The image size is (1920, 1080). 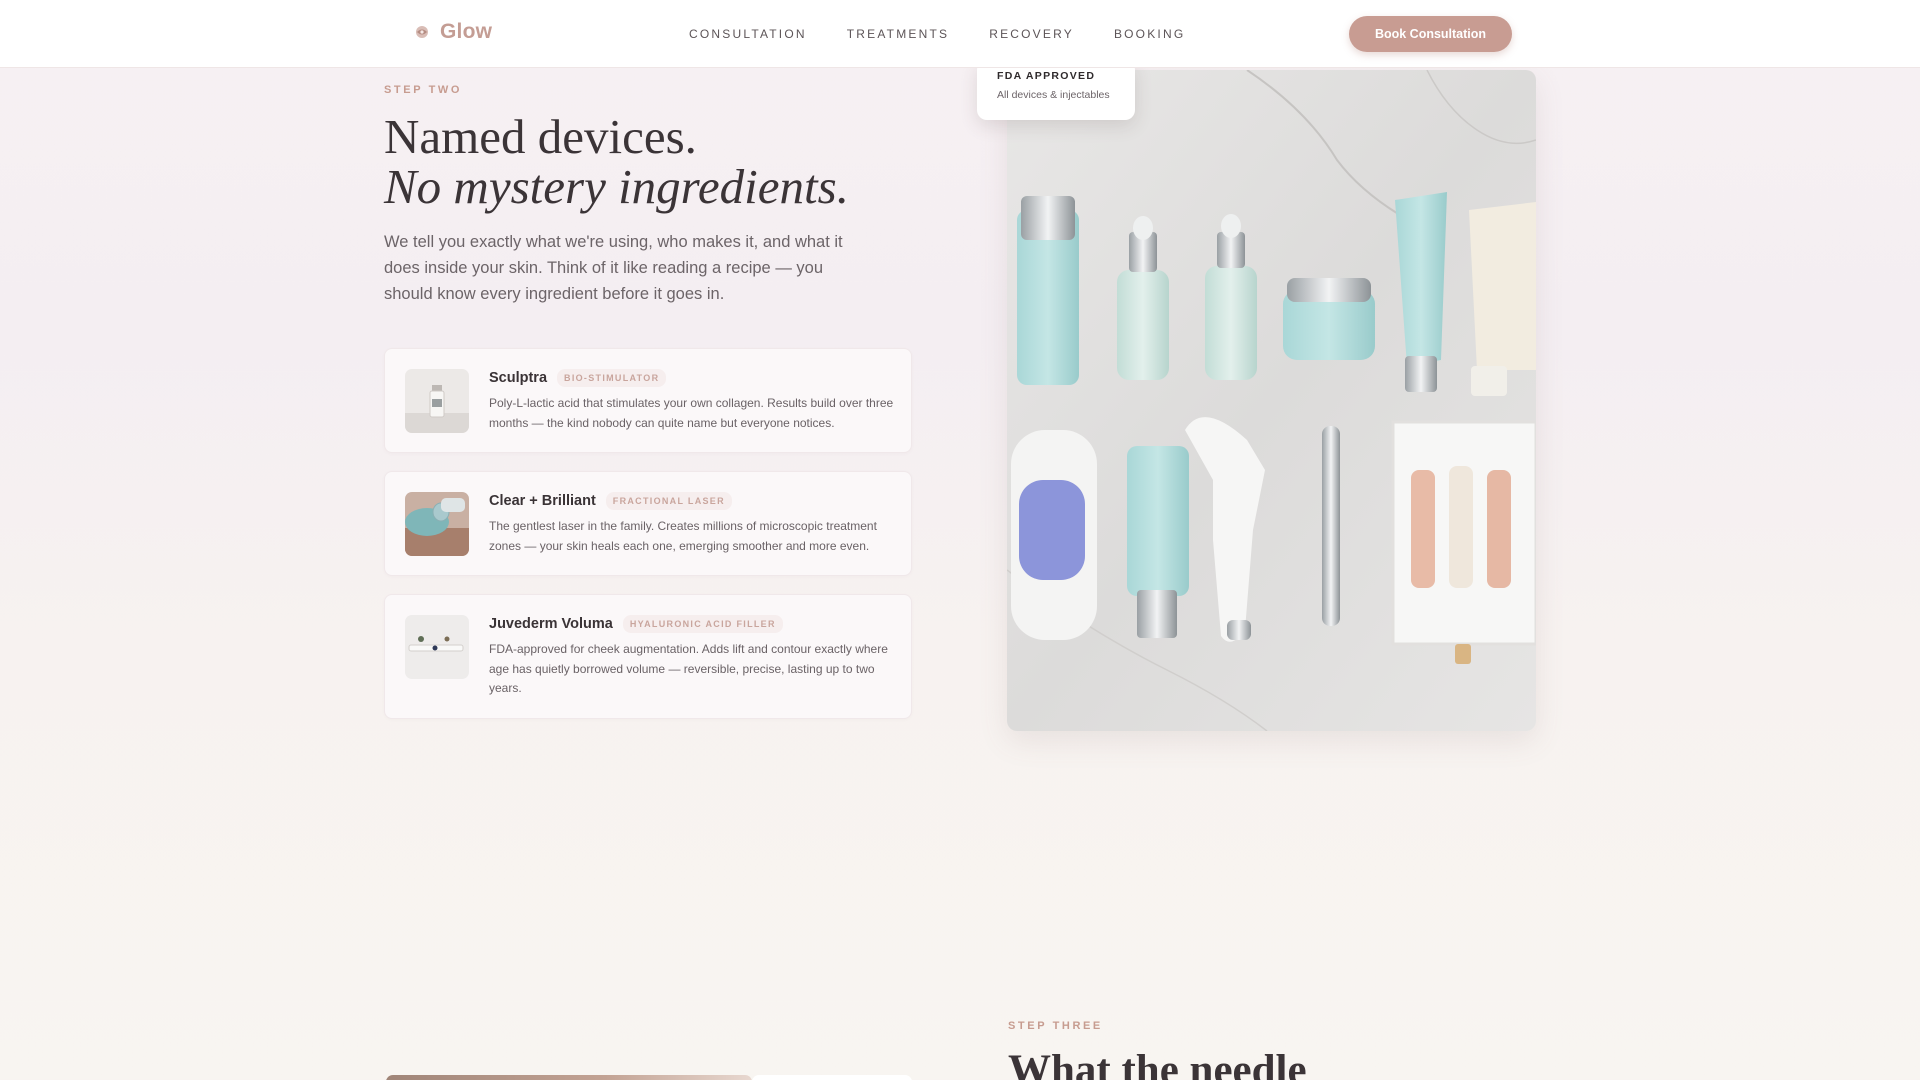 What do you see at coordinates (1053, 95) in the screenshot?
I see `badge-subtitle: All devices & injectables` at bounding box center [1053, 95].